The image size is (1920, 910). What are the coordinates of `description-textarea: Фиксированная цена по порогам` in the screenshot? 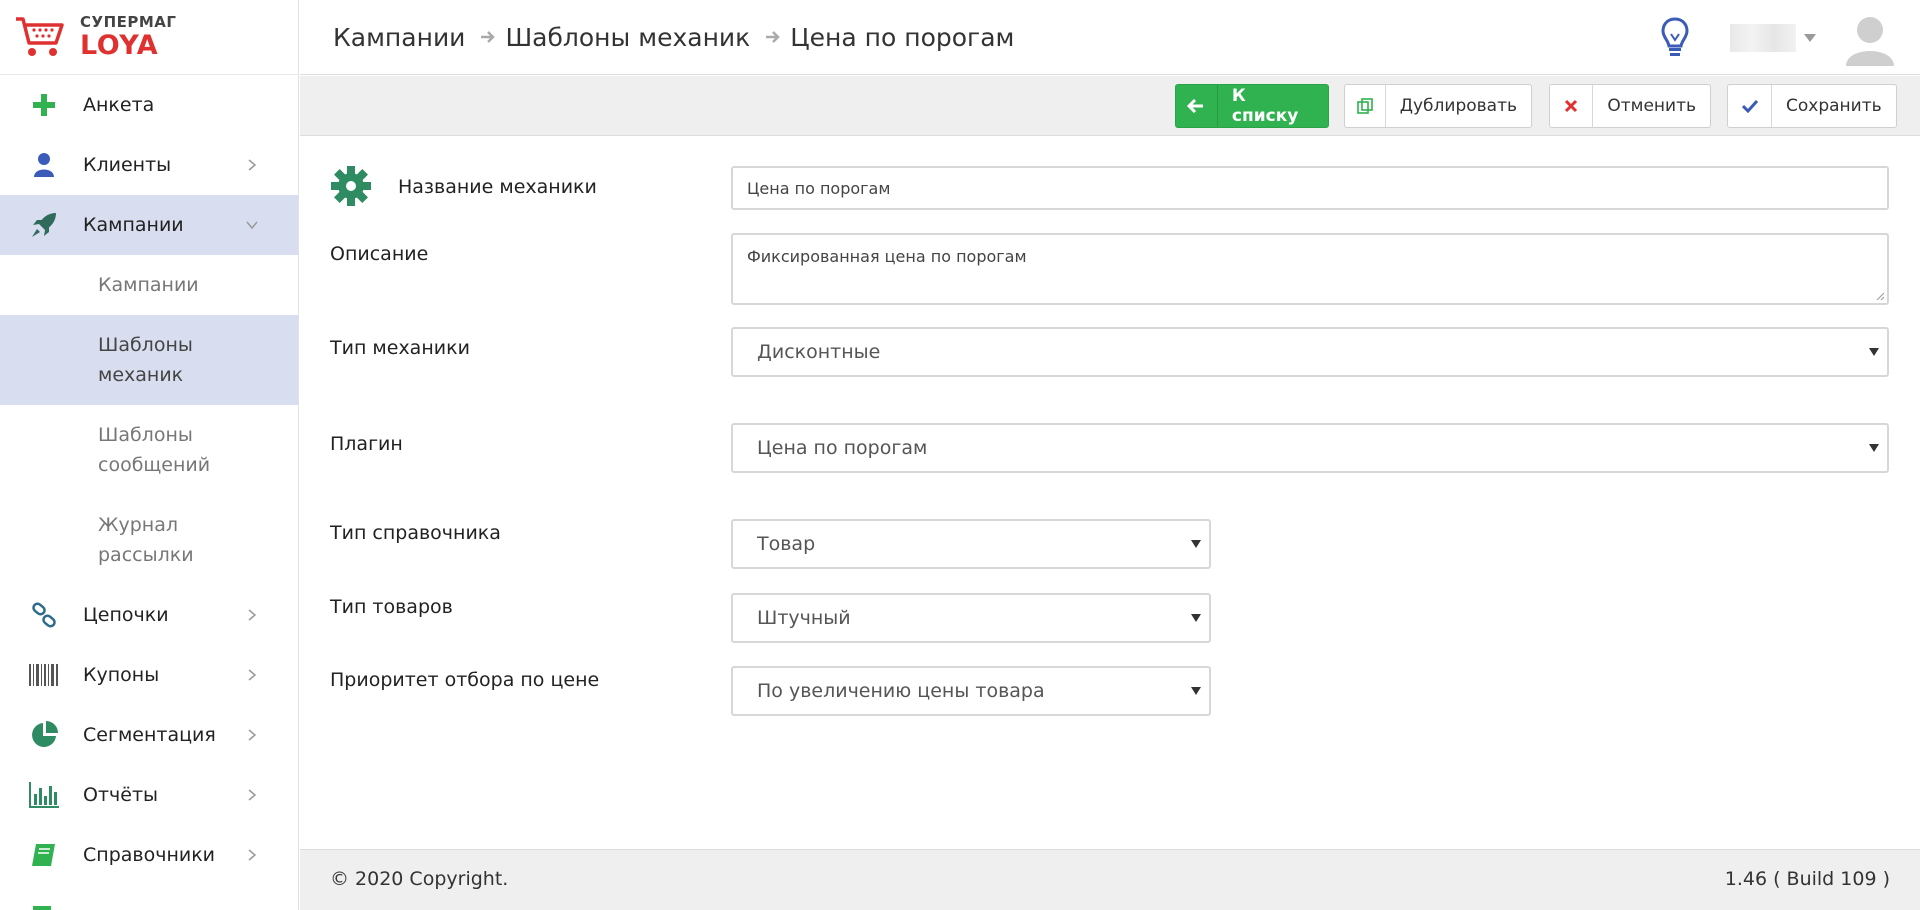 It's located at (1310, 269).